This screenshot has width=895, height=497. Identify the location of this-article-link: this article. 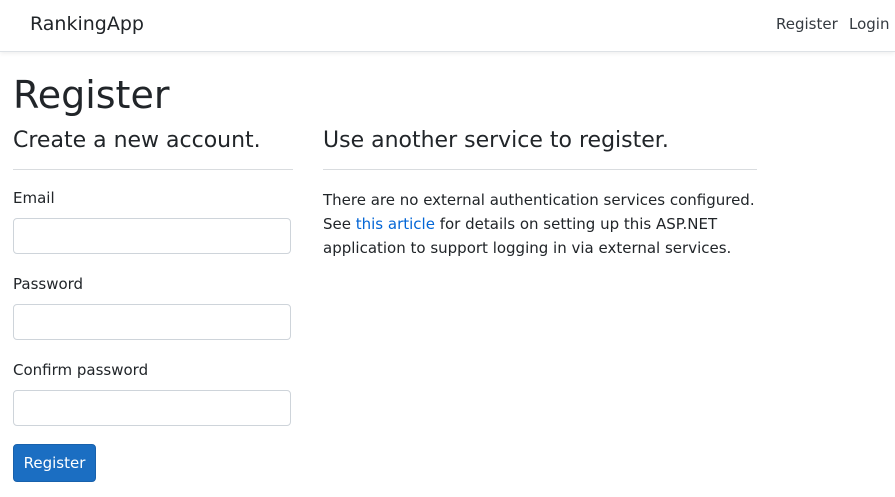
(395, 224).